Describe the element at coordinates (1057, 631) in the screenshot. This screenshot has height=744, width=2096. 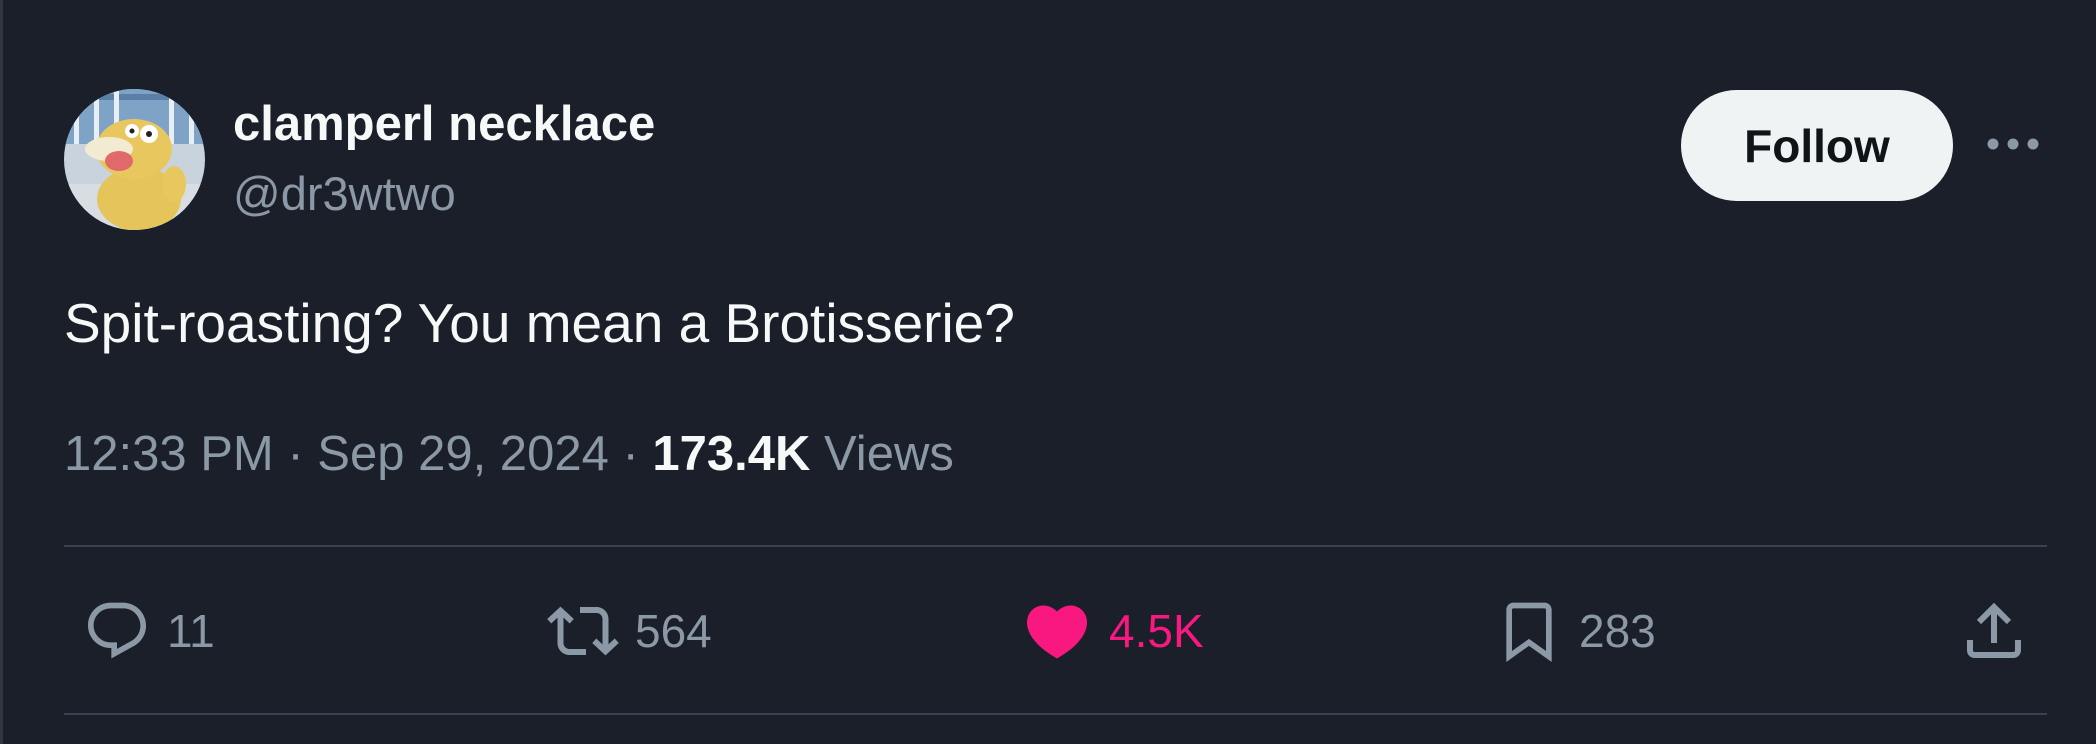
I see `heart-icon` at that location.